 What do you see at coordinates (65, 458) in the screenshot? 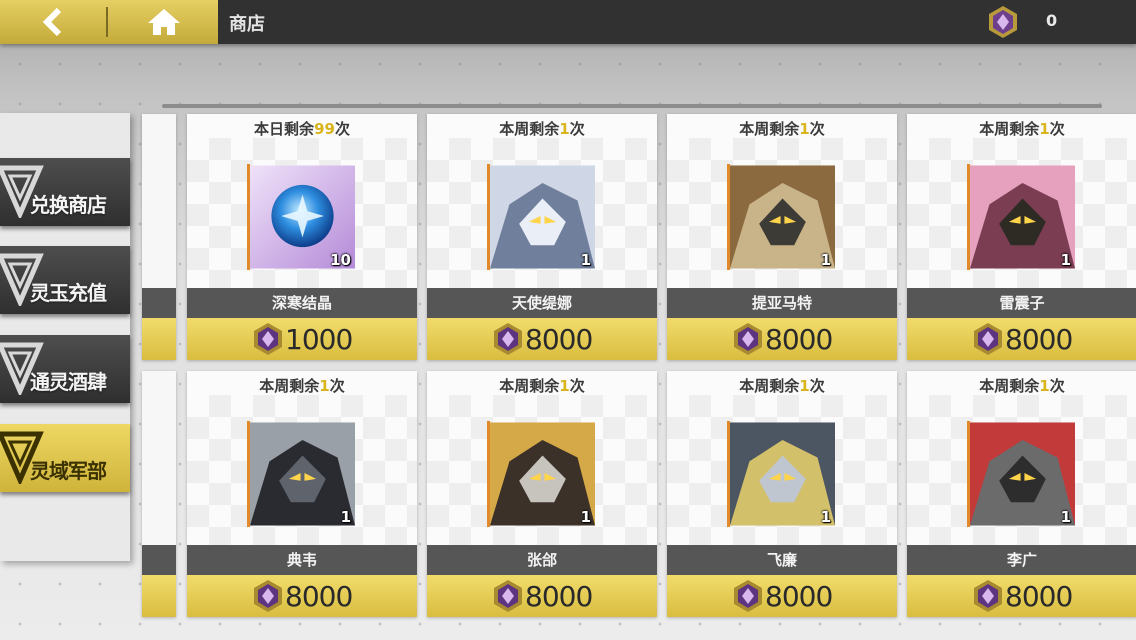
I see `tab-military-dept: 灵域军部` at bounding box center [65, 458].